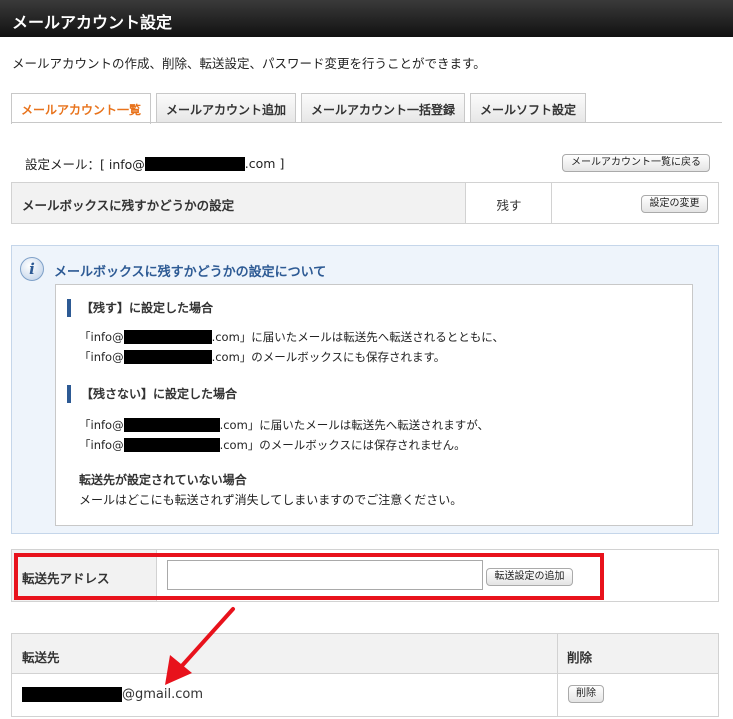 The height and width of the screenshot is (719, 733). I want to click on col-delete: 削除, so click(580, 657).